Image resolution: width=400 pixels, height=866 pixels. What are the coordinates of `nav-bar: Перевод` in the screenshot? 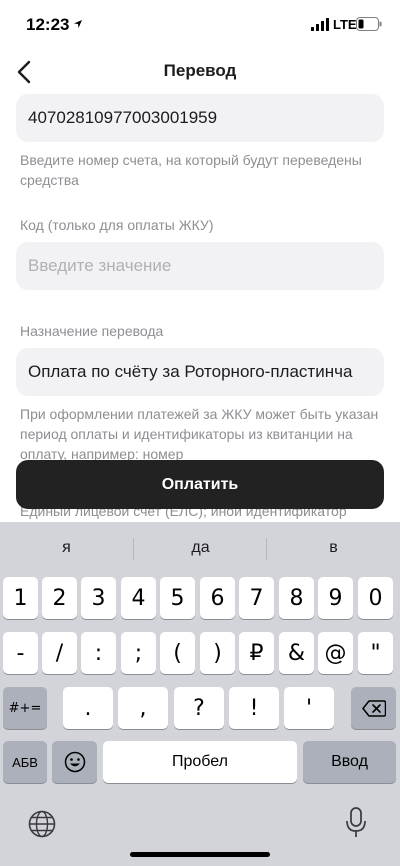 It's located at (200, 72).